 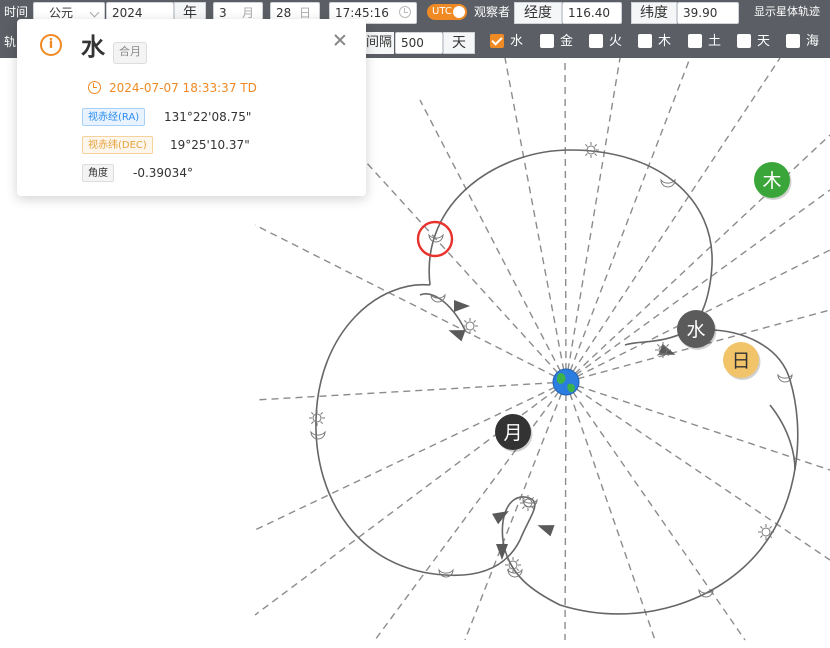 I want to click on checkbox-venus, so click(x=547, y=41).